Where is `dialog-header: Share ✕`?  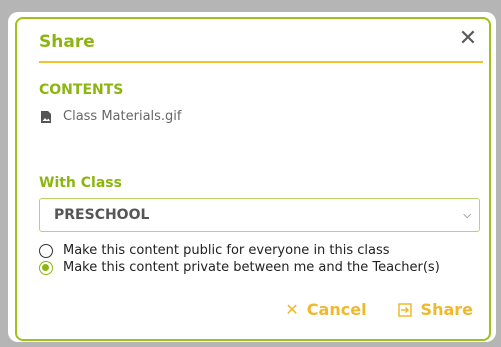 dialog-header: Share ✕ is located at coordinates (253, 42).